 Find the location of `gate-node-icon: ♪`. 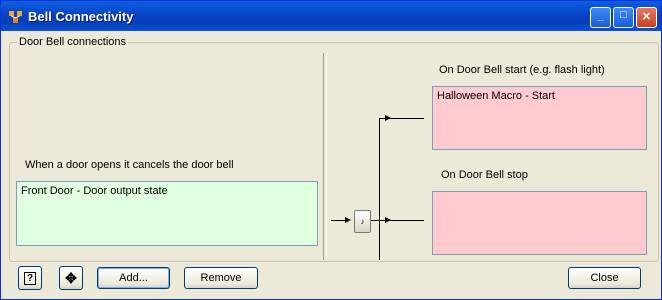

gate-node-icon: ♪ is located at coordinates (362, 221).